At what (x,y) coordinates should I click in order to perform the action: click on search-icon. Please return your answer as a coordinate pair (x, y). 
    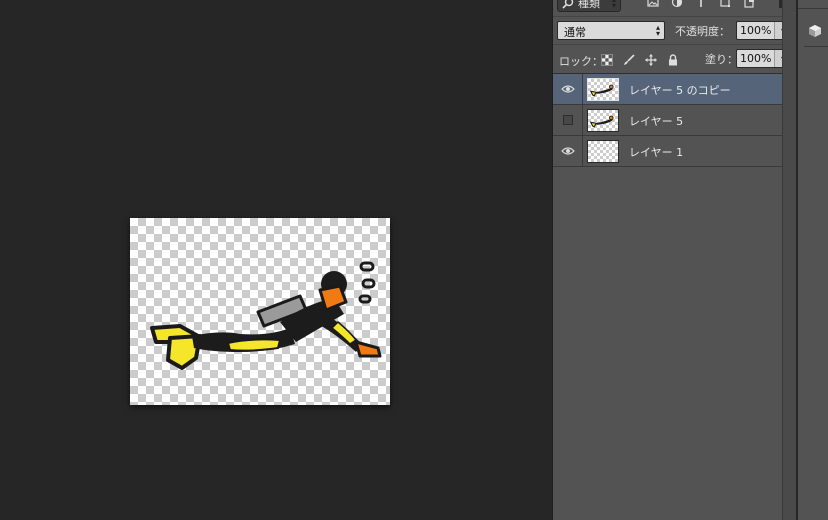
    Looking at the image, I should click on (568, 4).